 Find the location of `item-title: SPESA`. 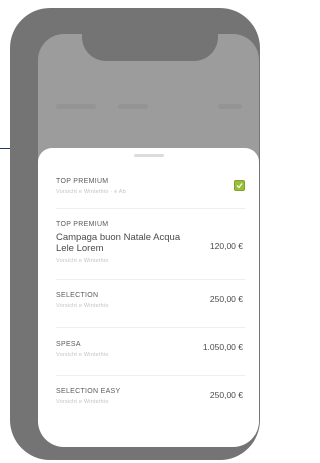

item-title: SPESA is located at coordinates (68, 344).